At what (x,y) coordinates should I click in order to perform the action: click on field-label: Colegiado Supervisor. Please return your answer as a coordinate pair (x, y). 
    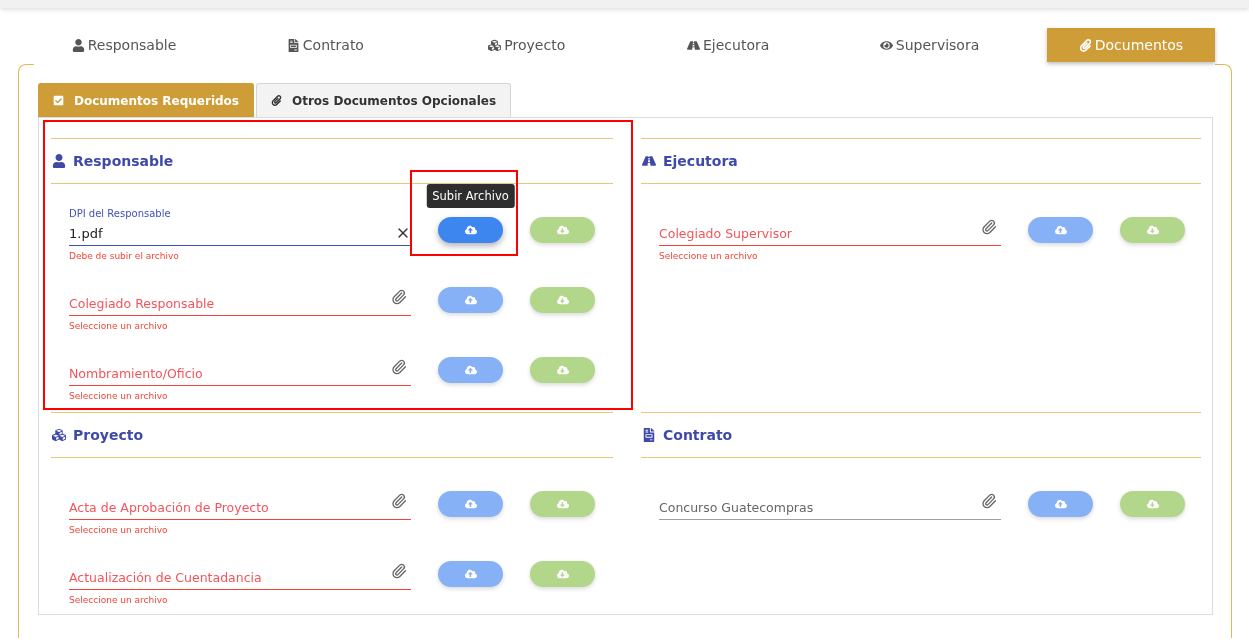
    Looking at the image, I should click on (726, 233).